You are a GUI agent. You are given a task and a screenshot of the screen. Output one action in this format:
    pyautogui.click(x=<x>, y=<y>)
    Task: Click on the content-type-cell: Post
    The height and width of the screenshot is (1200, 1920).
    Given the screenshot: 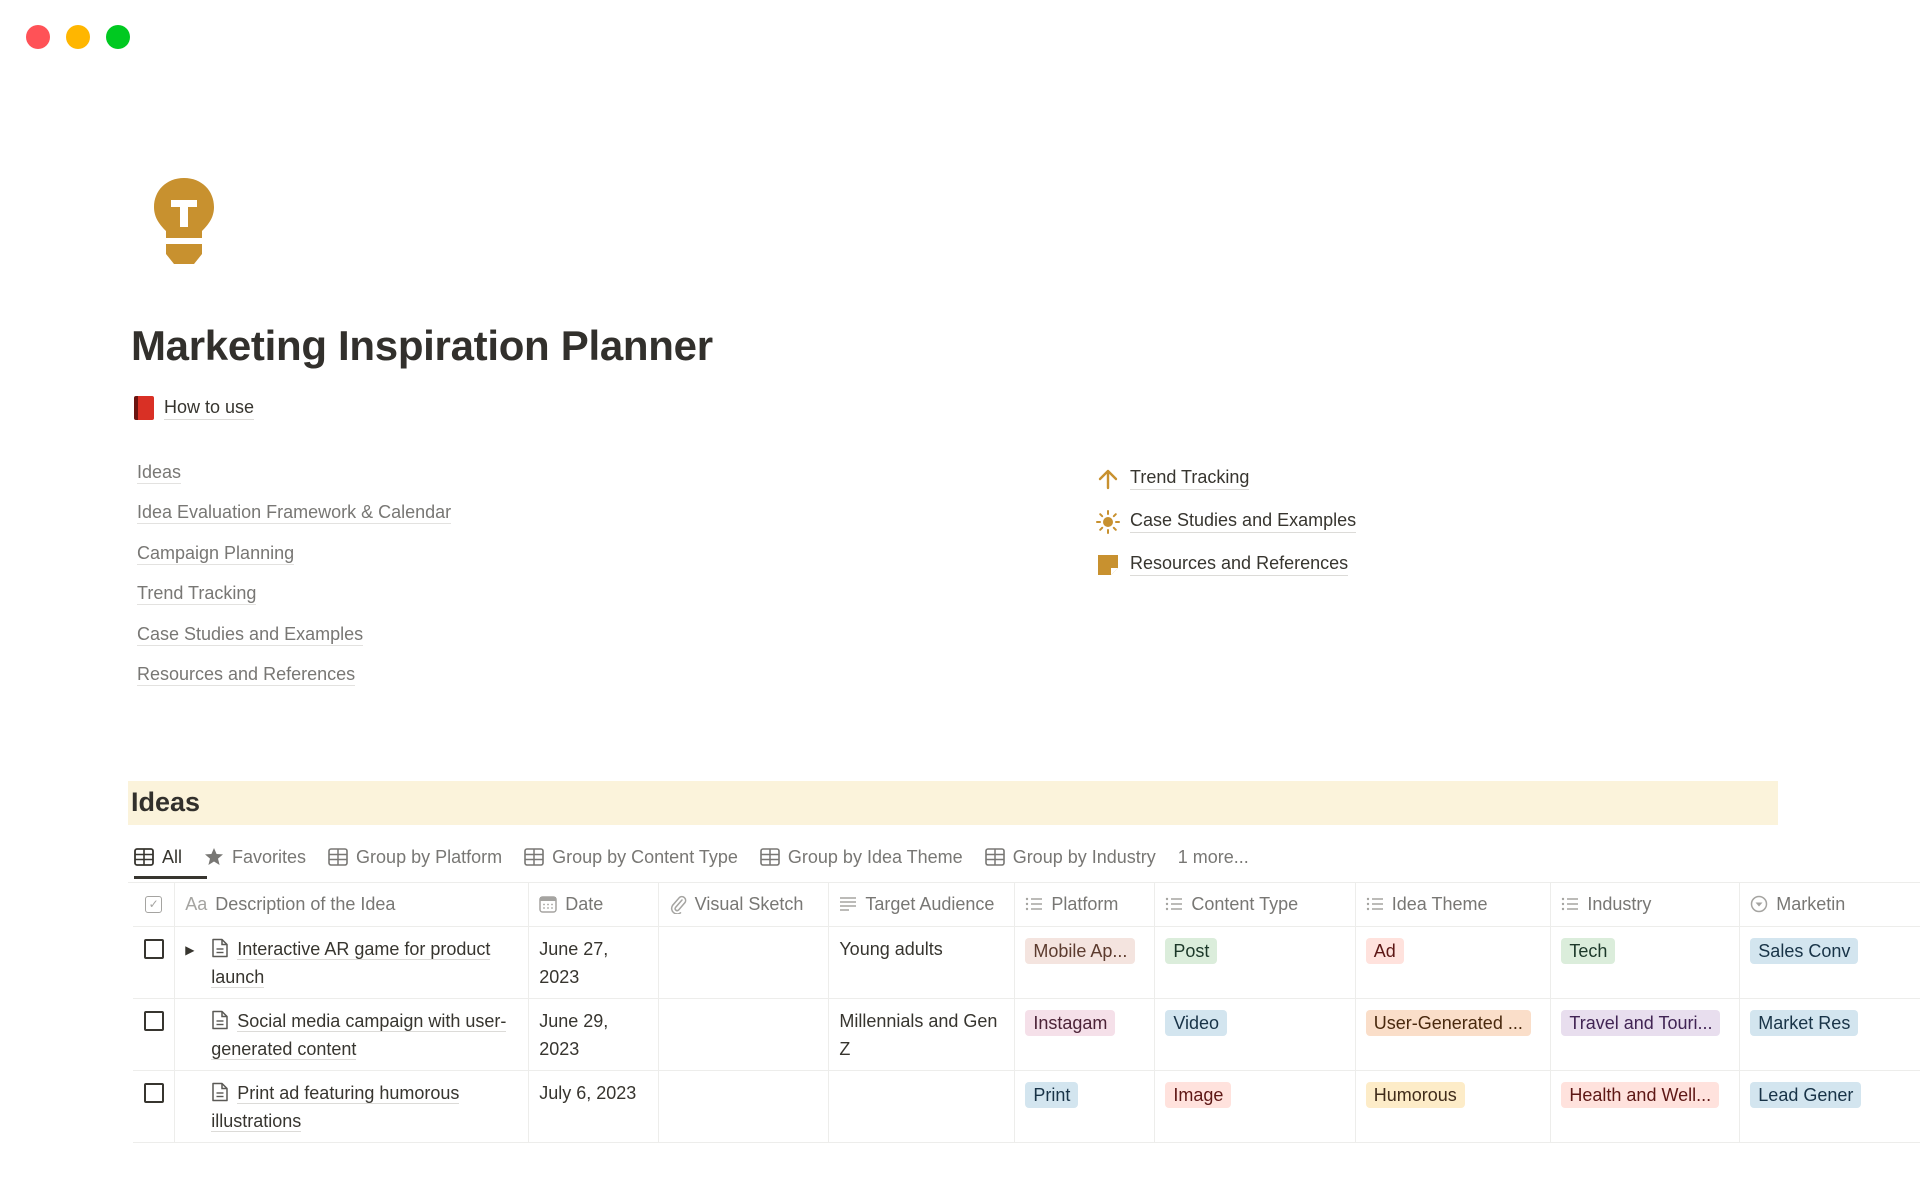 What is the action you would take?
    pyautogui.click(x=1255, y=962)
    